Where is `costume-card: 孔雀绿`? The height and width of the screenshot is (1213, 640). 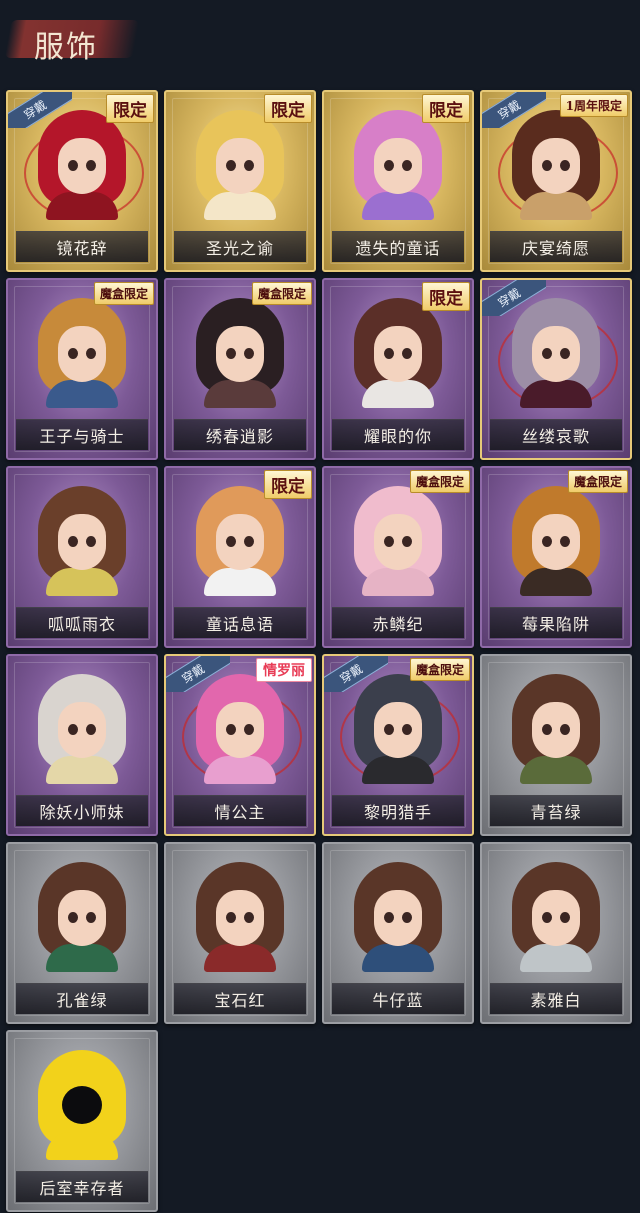 costume-card: 孔雀绿 is located at coordinates (82, 933).